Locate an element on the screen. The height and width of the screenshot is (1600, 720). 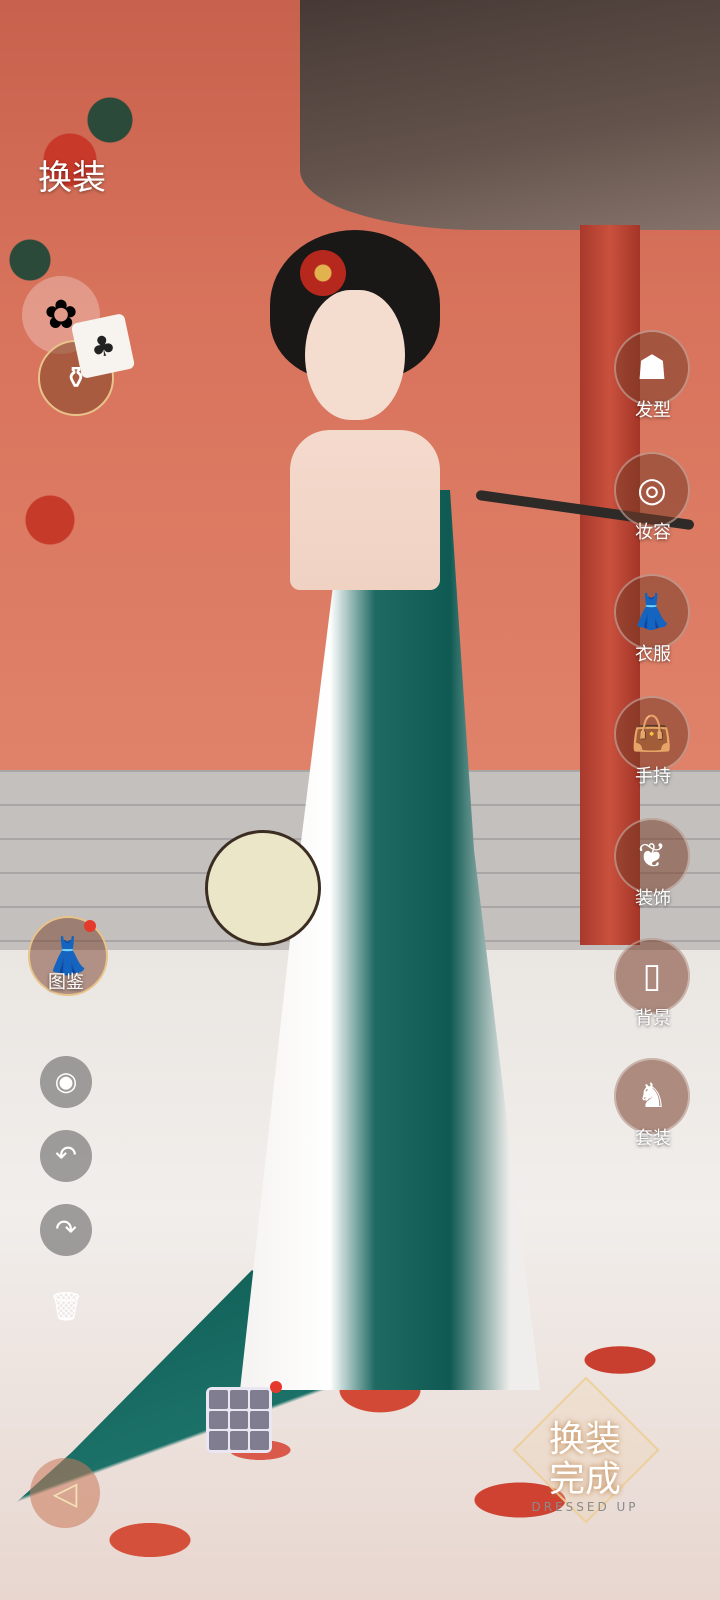
delete-button: 🗑 is located at coordinates (66, 1306).